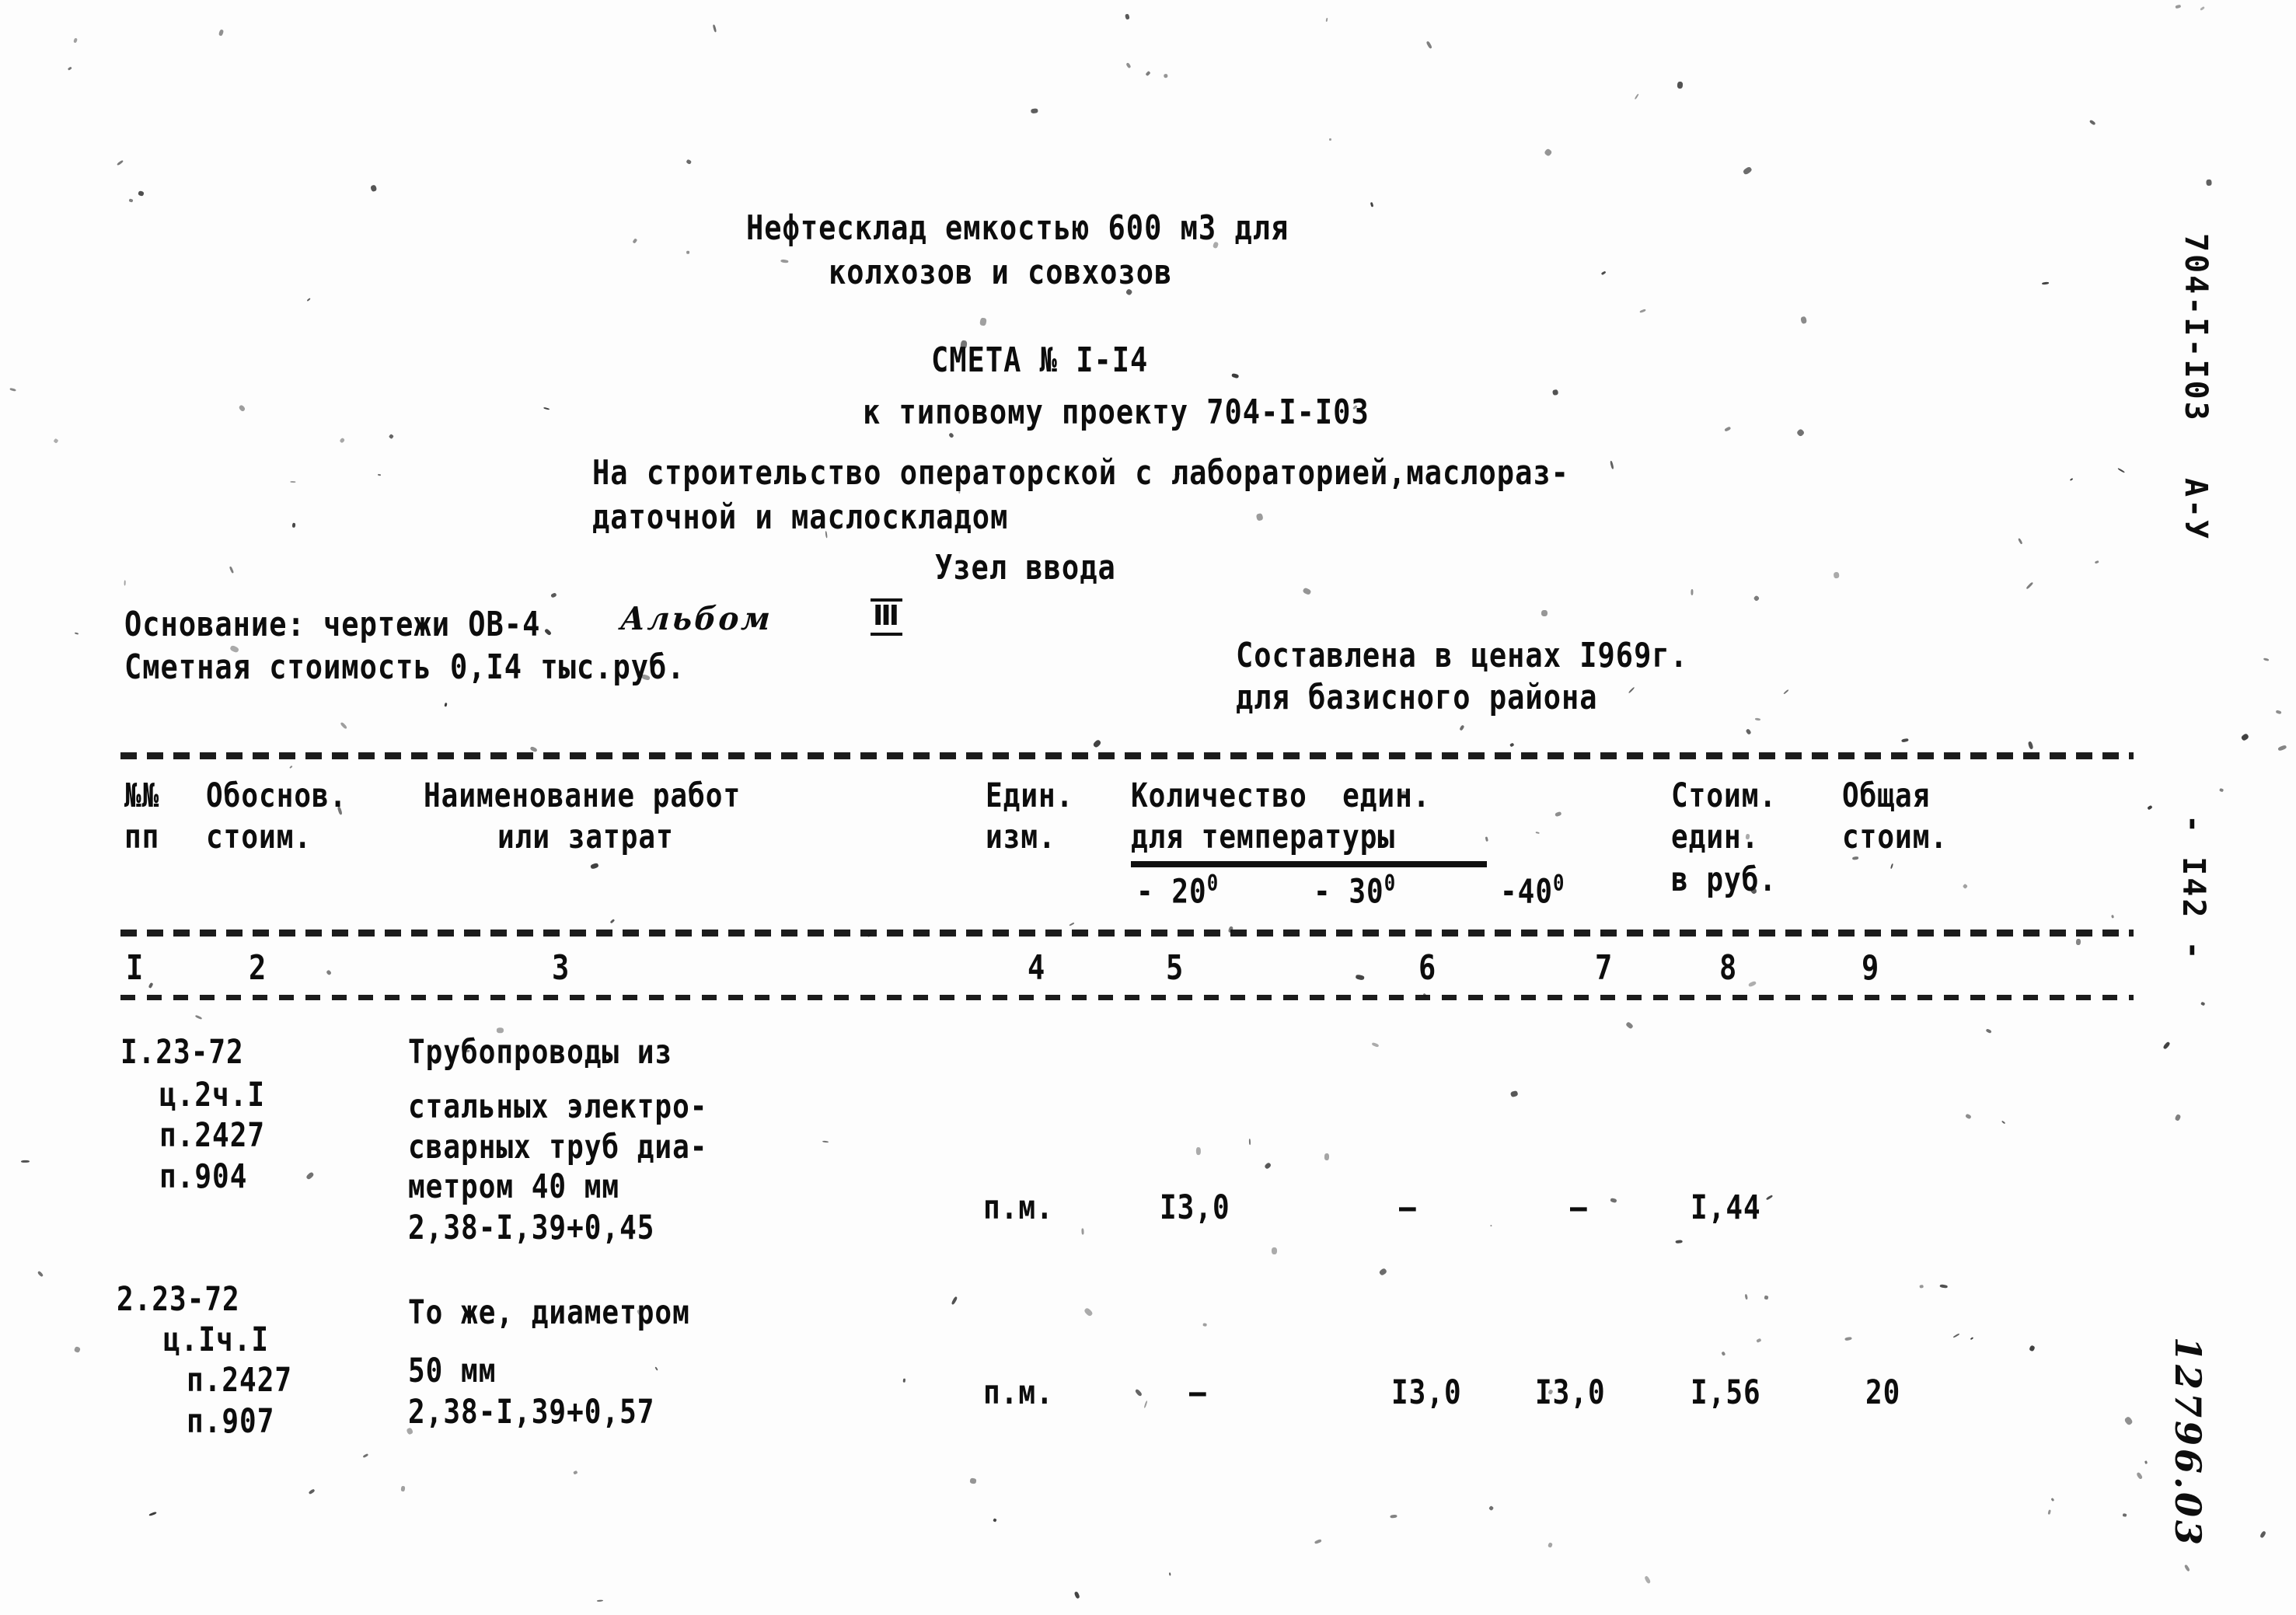 The height and width of the screenshot is (1615, 2296). What do you see at coordinates (1715, 837) in the screenshot?
I see `header-unitcost-line2: един.` at bounding box center [1715, 837].